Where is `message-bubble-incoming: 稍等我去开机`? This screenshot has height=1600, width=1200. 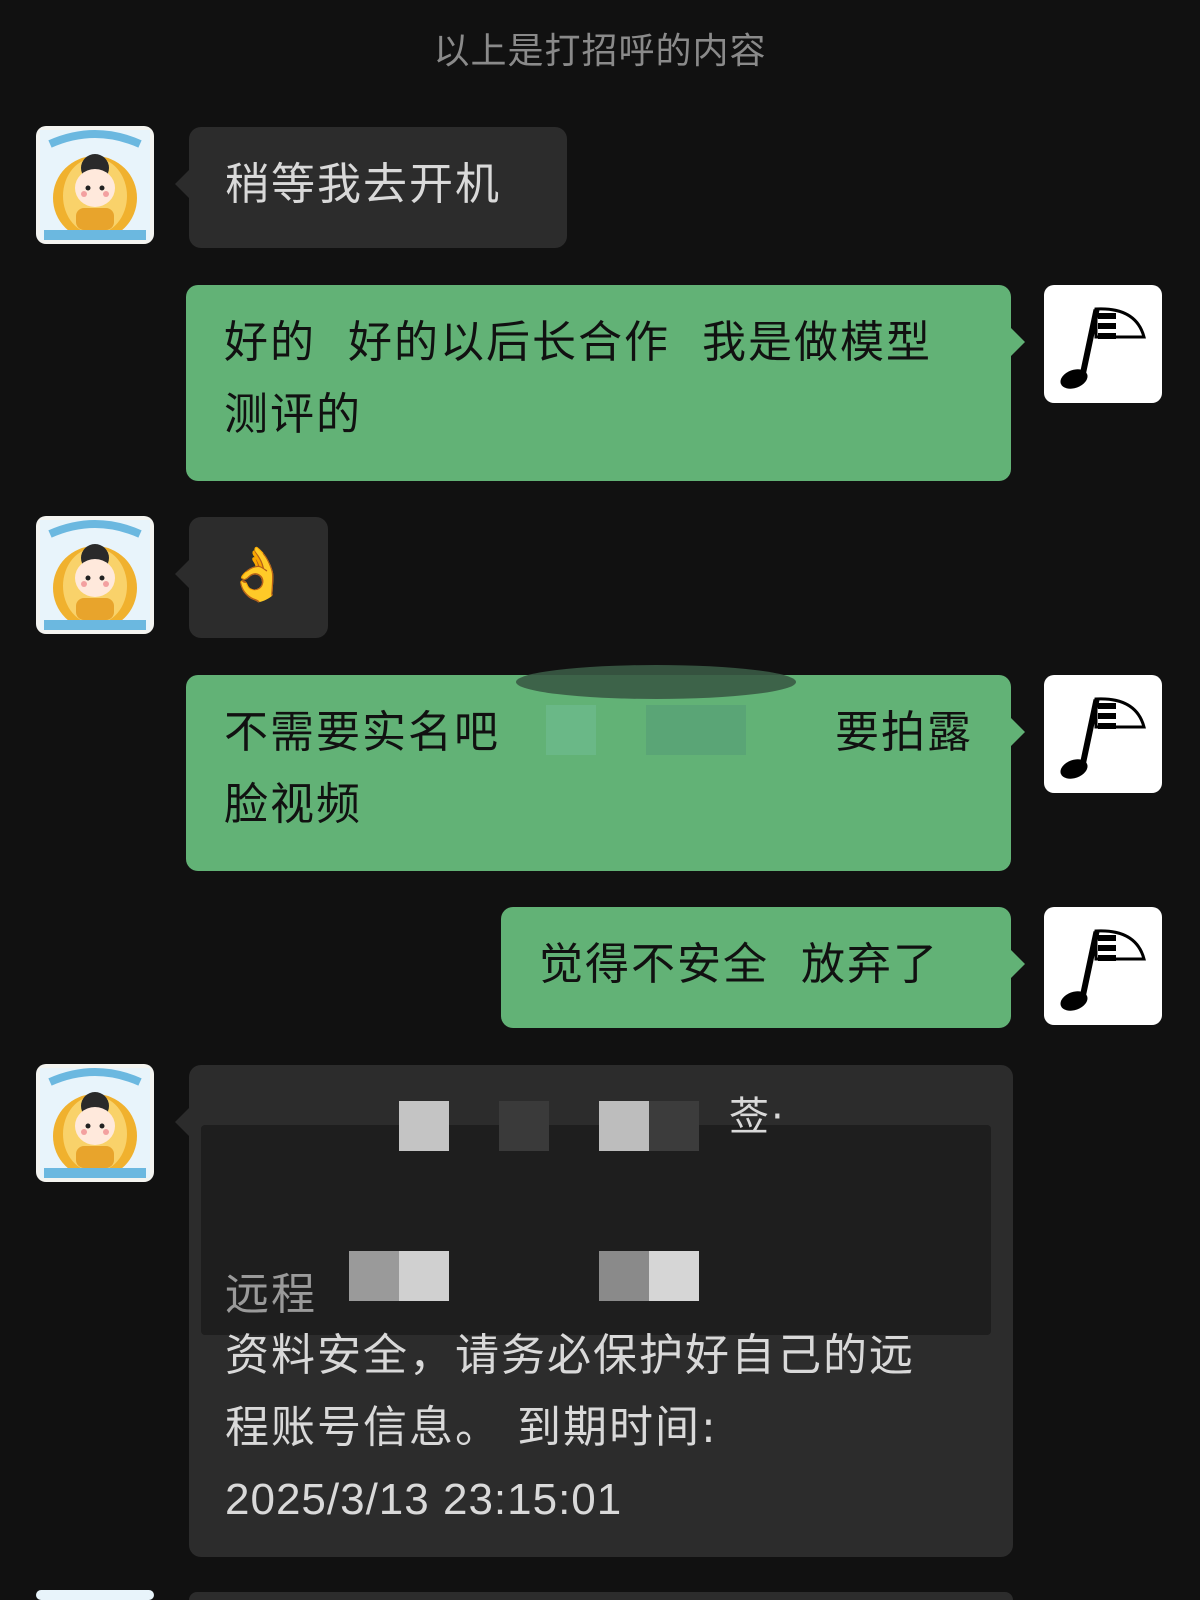
message-bubble-incoming: 稍等我去开机 is located at coordinates (371, 187).